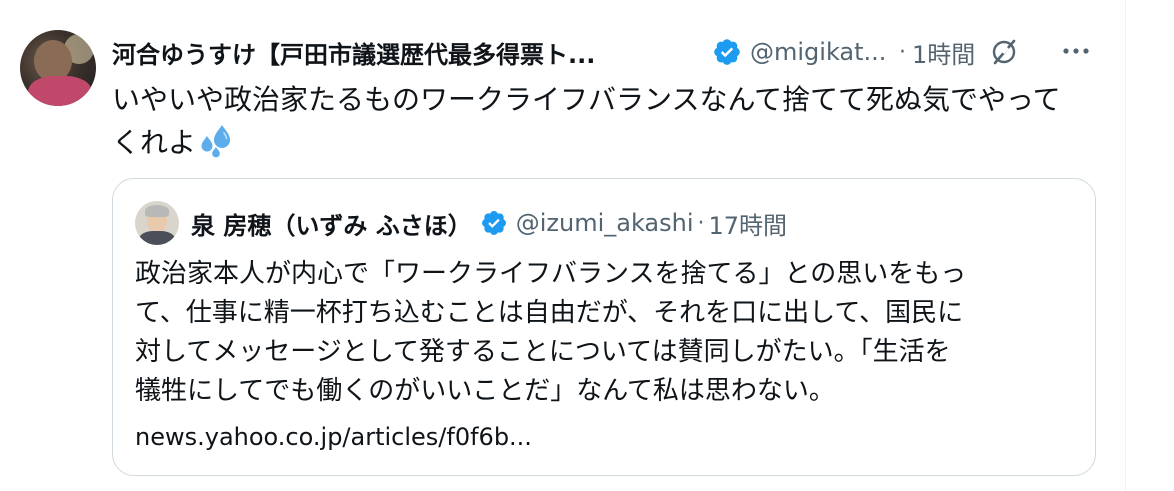 The height and width of the screenshot is (491, 1174). I want to click on quoted-text-line: 犠牲にしてでも働くのがいいことだ」なんて私は思わない。, so click(485, 391).